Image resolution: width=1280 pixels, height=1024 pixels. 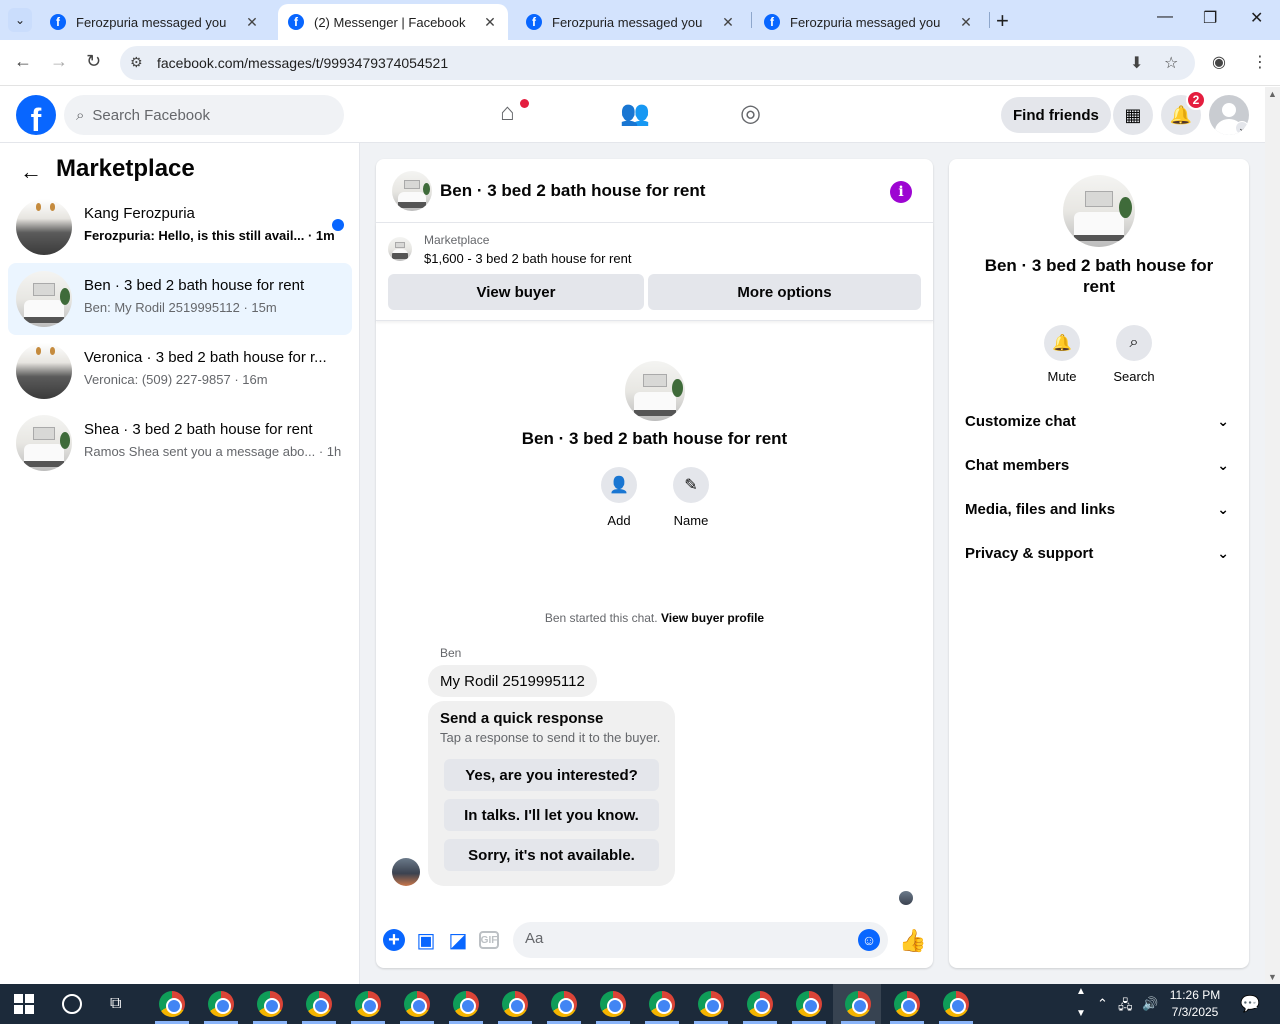 I want to click on taskbar-scroll-down-icon: ▼, so click(x=1081, y=1013).